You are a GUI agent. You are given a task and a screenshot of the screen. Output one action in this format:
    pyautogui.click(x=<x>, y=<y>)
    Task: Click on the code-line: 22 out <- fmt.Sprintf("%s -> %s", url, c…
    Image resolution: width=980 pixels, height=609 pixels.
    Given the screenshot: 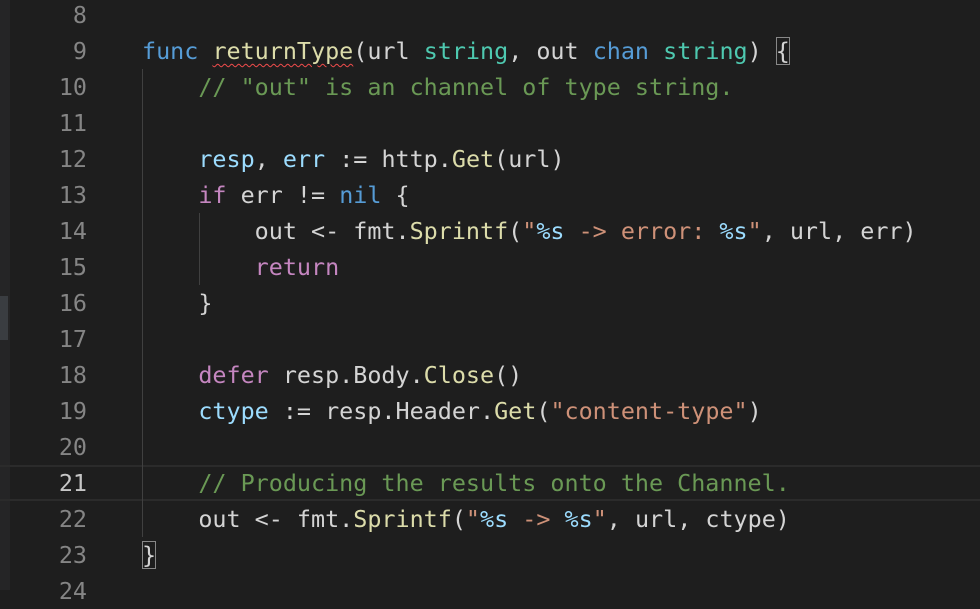 What is the action you would take?
    pyautogui.click(x=490, y=519)
    